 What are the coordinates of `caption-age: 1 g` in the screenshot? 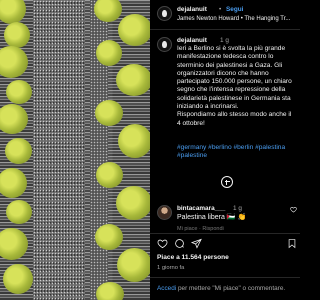 It's located at (224, 40).